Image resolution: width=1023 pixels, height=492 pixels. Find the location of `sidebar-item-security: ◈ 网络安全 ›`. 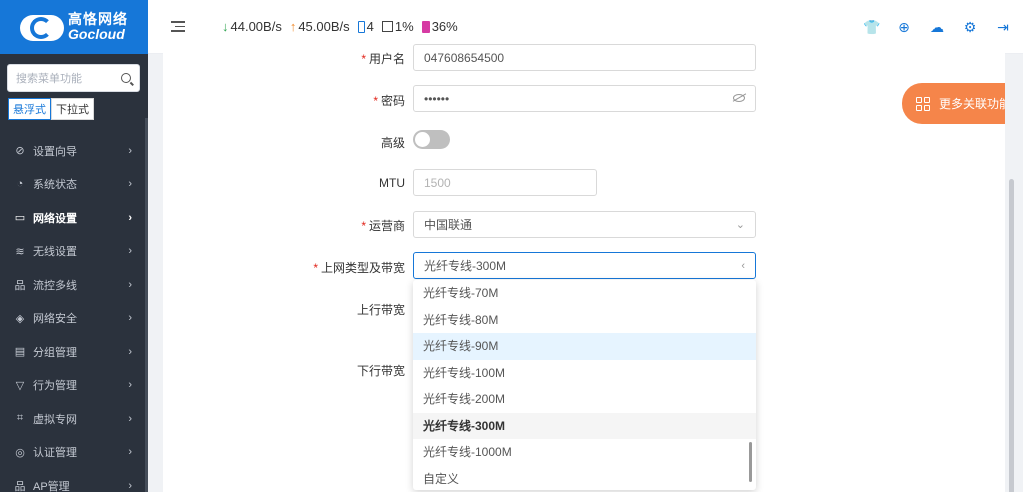

sidebar-item-security: ◈ 网络安全 › is located at coordinates (74, 319).